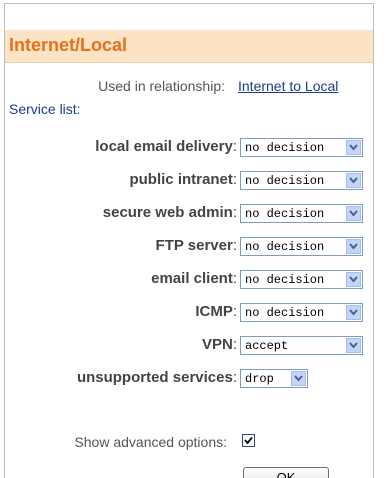 The width and height of the screenshot is (390, 478). I want to click on service-select-vpn: accept, so click(301, 345).